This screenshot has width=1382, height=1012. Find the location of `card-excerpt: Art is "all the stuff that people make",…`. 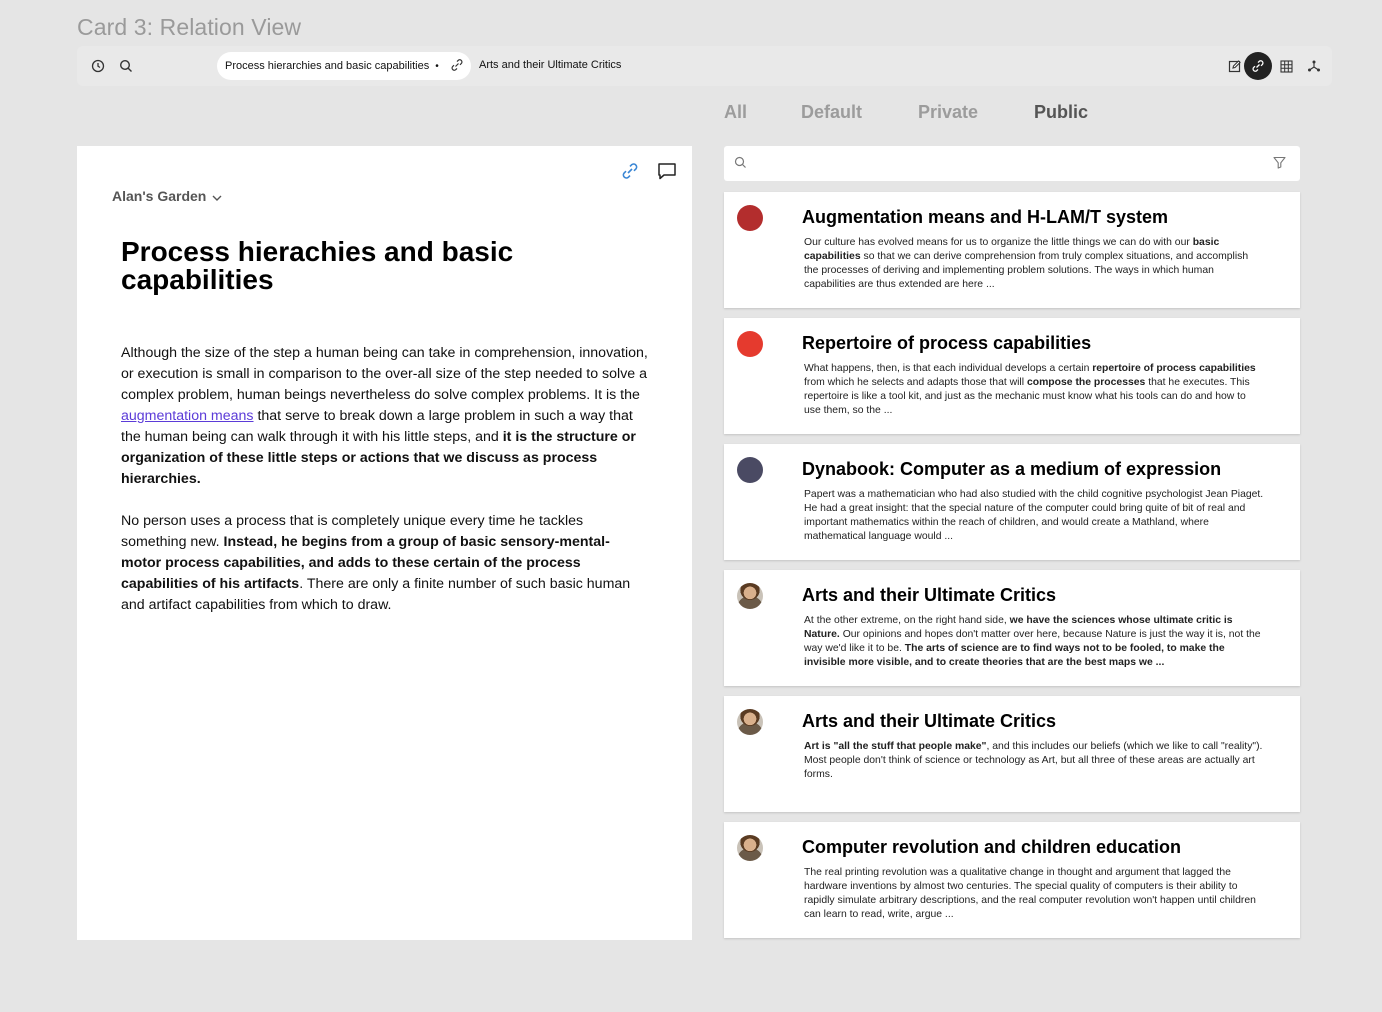

card-excerpt: Art is "all the stuff that people make",… is located at coordinates (1034, 761).